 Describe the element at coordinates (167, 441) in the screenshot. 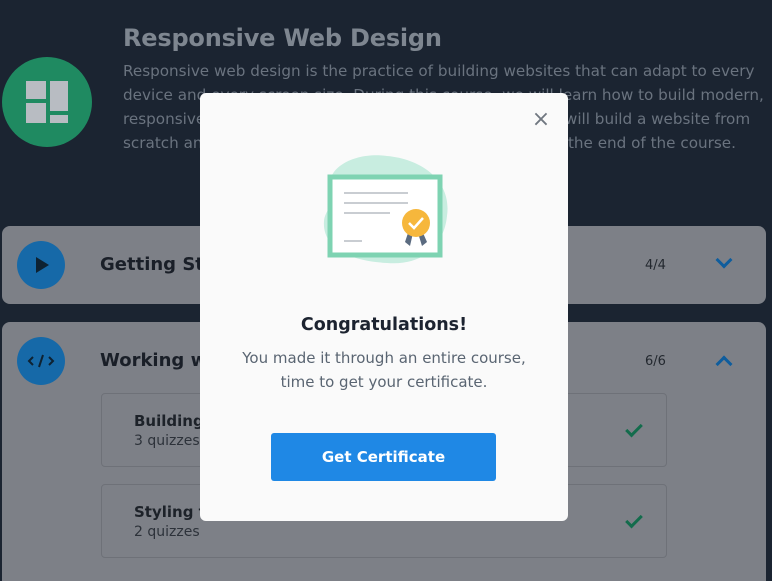

I see `lesson-subtitle: 3 quizzes` at that location.